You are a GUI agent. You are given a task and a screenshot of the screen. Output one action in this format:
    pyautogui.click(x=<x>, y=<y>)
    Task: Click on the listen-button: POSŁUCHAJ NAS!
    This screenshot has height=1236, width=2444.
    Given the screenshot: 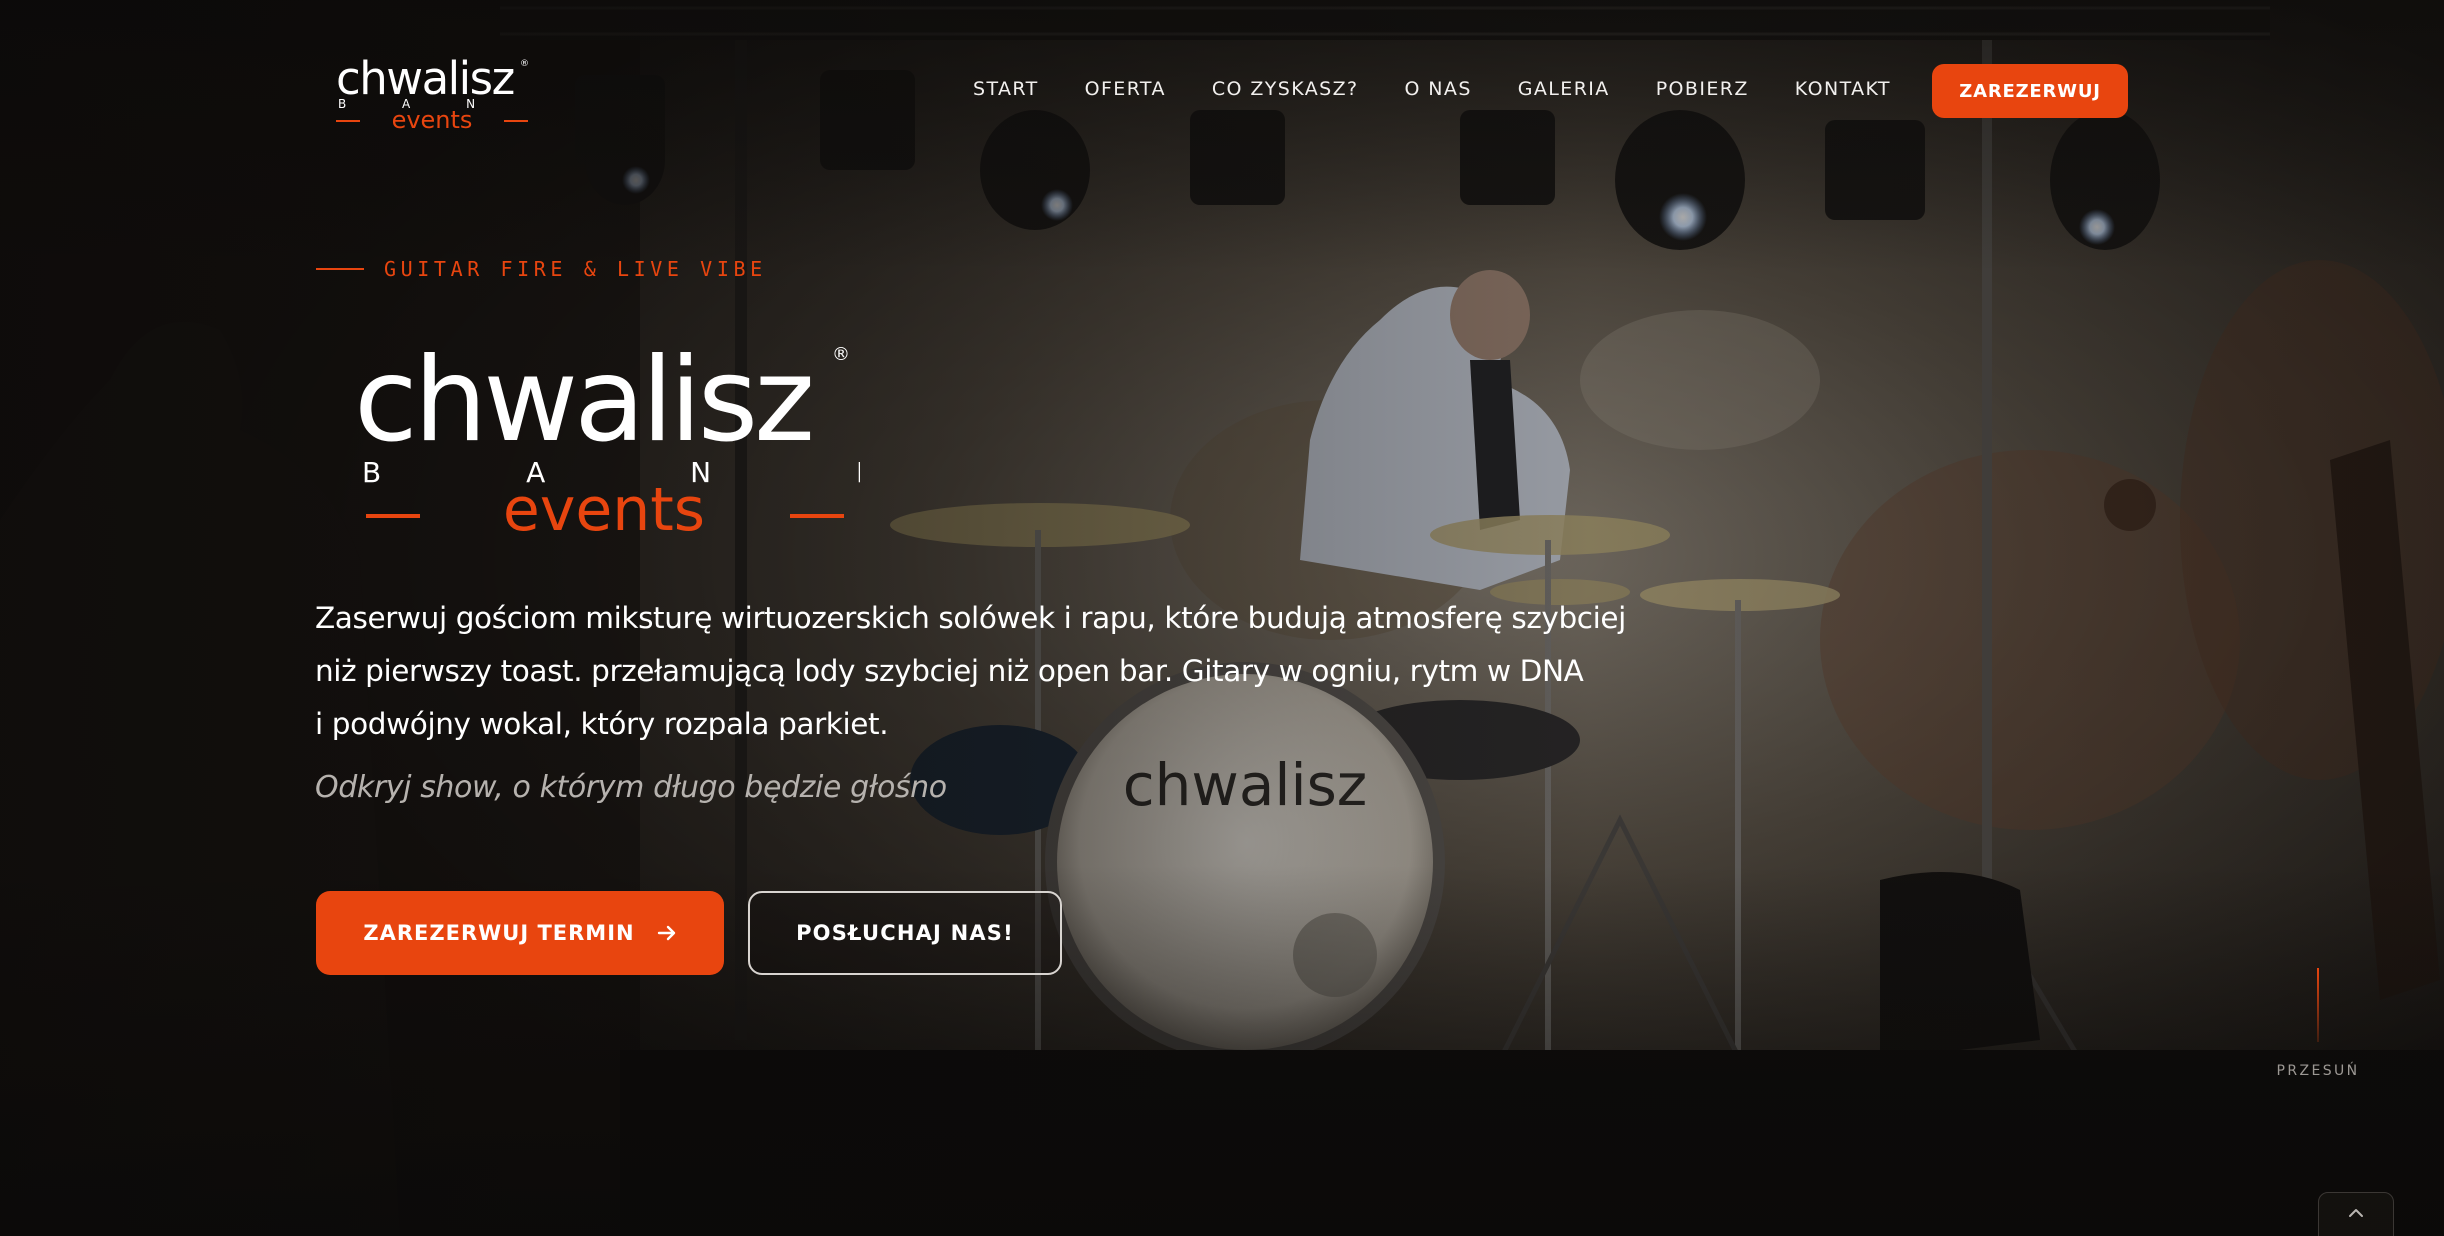 What is the action you would take?
    pyautogui.click(x=905, y=933)
    